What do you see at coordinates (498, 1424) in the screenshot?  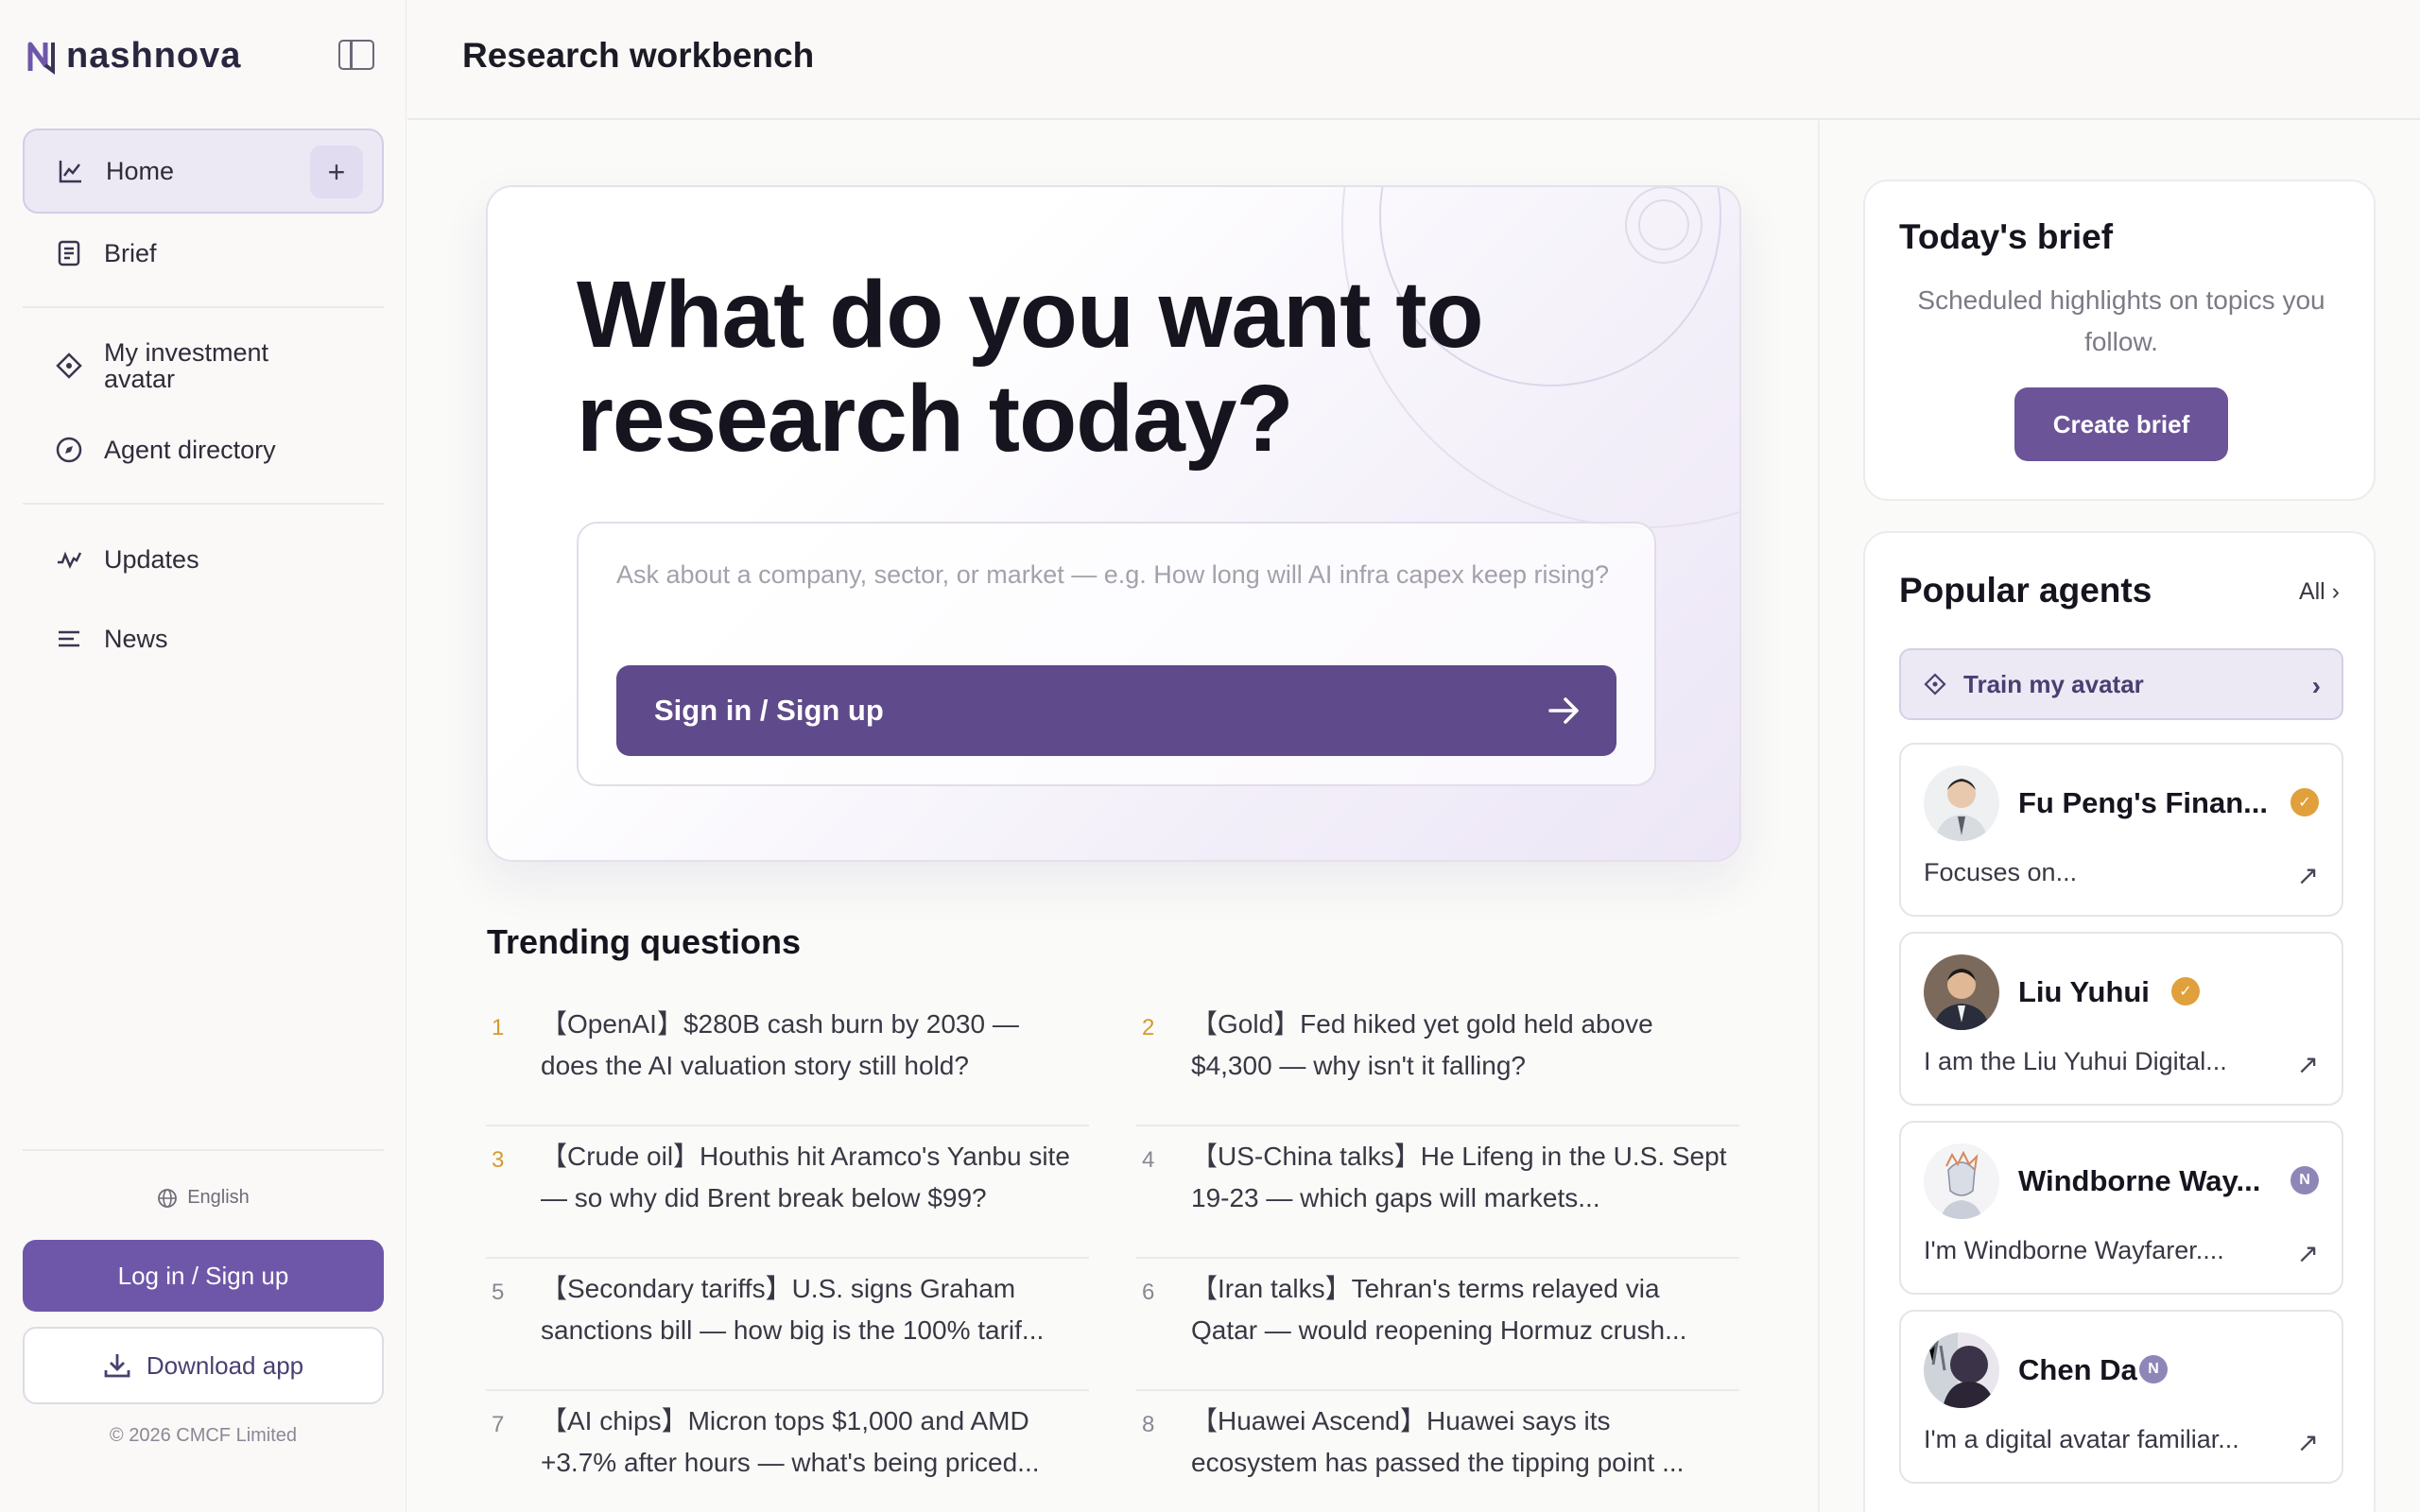 I see `trending-rank: 7` at bounding box center [498, 1424].